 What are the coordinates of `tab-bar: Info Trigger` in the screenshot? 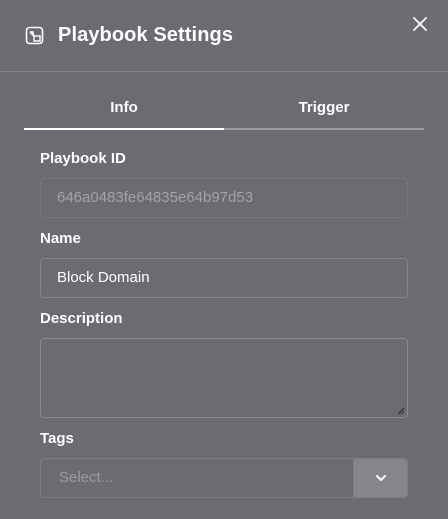 It's located at (224, 109).